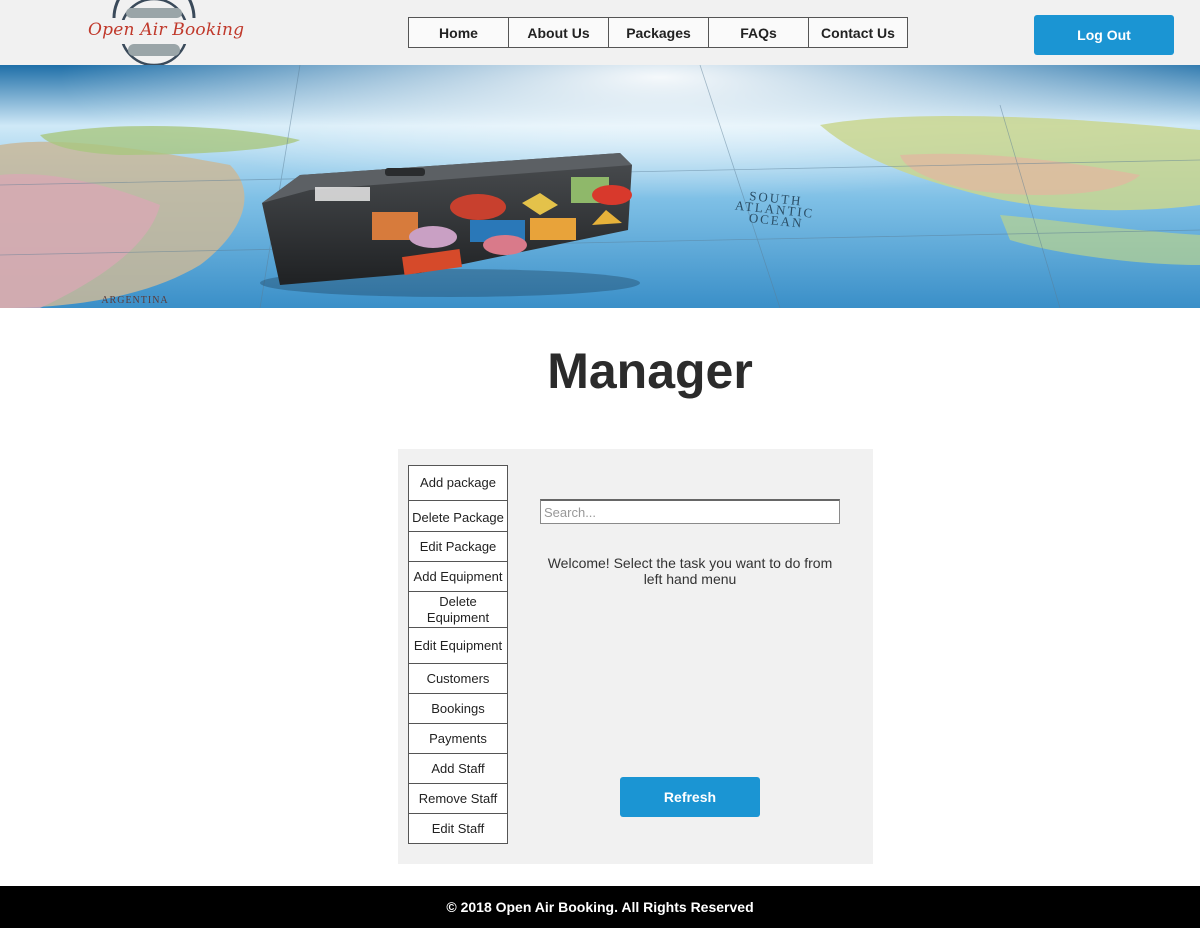  I want to click on menu-add-equipment: Add Equipment, so click(458, 577).